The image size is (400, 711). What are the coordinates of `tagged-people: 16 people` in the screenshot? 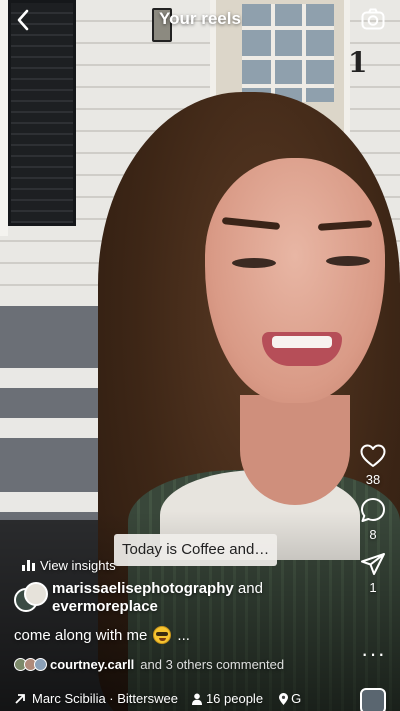 It's located at (227, 698).